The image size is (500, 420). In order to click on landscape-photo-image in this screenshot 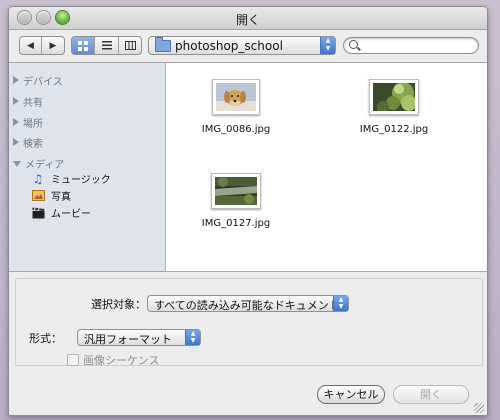, I will do `click(236, 191)`.